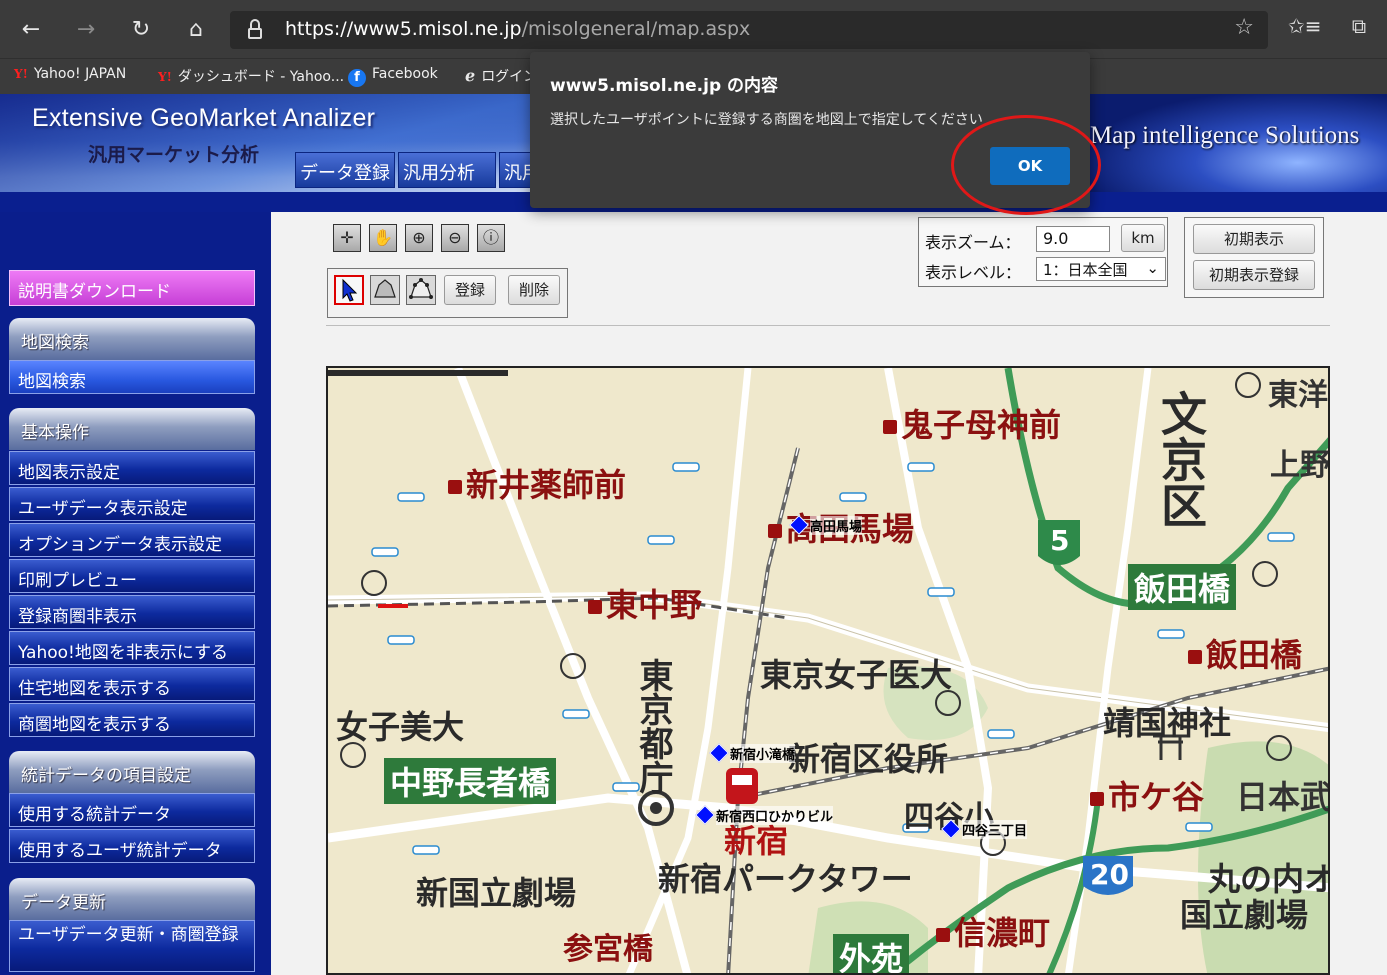 This screenshot has width=1387, height=975. What do you see at coordinates (132, 377) in the screenshot?
I see `sidebar-item-map-search: 地図検索` at bounding box center [132, 377].